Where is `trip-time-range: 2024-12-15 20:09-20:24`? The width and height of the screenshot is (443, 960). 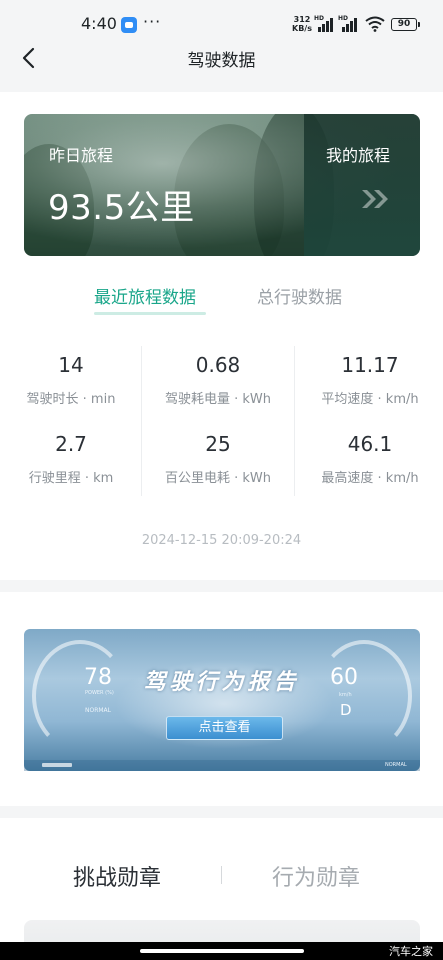
trip-time-range: 2024-12-15 20:09-20:24 is located at coordinates (221, 540).